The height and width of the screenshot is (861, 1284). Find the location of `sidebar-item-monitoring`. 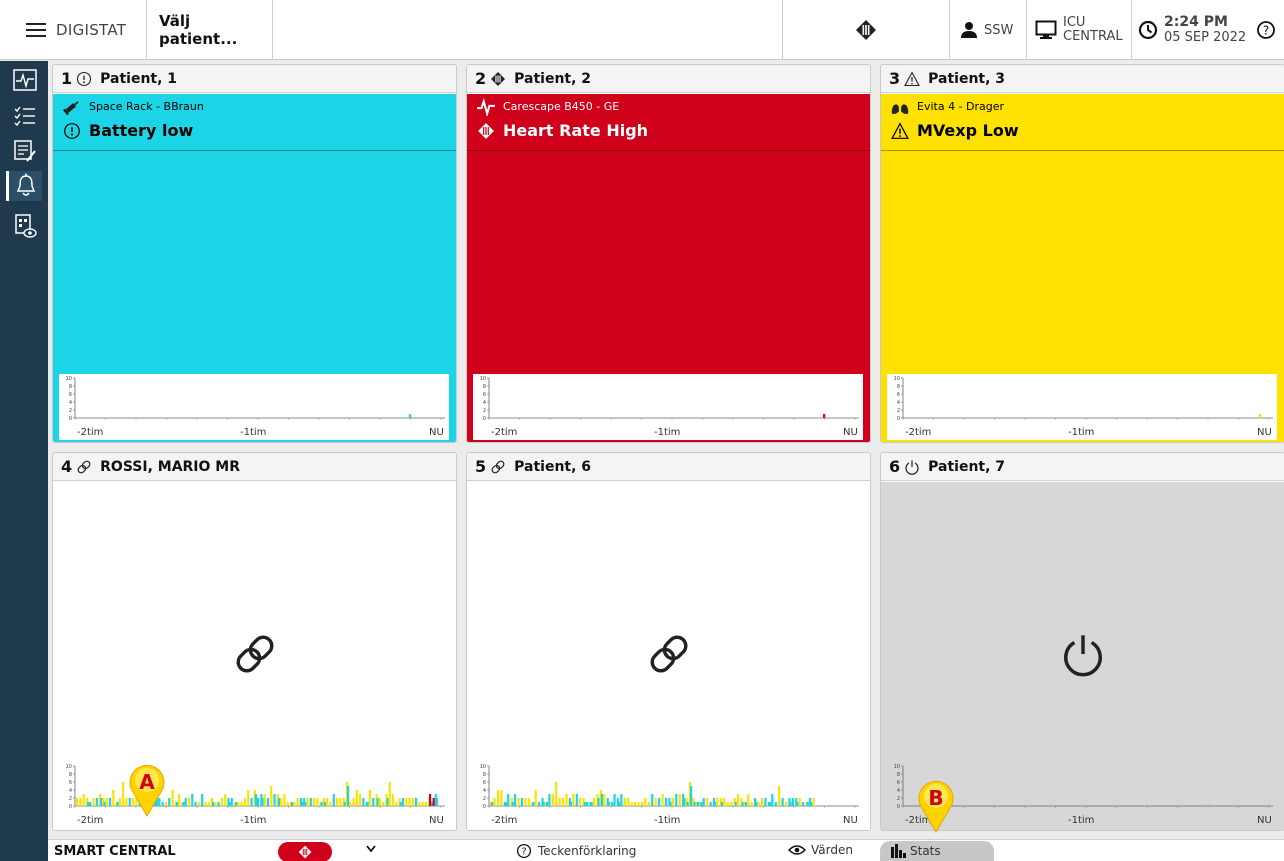

sidebar-item-monitoring is located at coordinates (25, 80).